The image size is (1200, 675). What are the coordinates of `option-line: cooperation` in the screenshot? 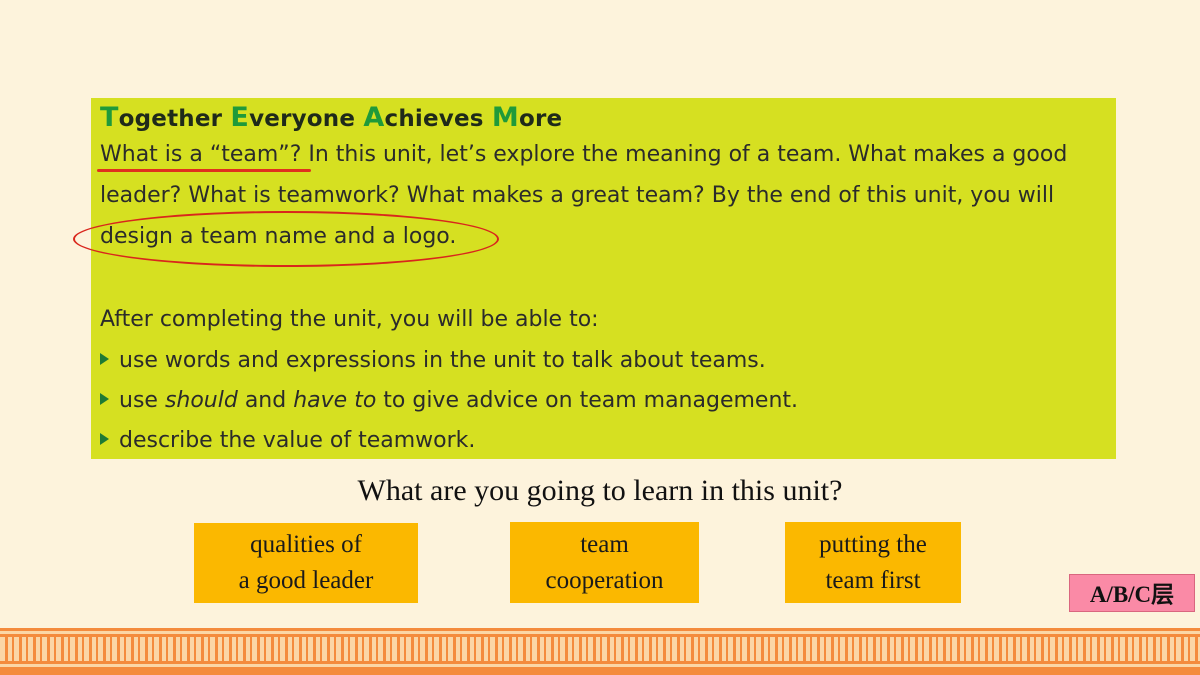 It's located at (604, 580).